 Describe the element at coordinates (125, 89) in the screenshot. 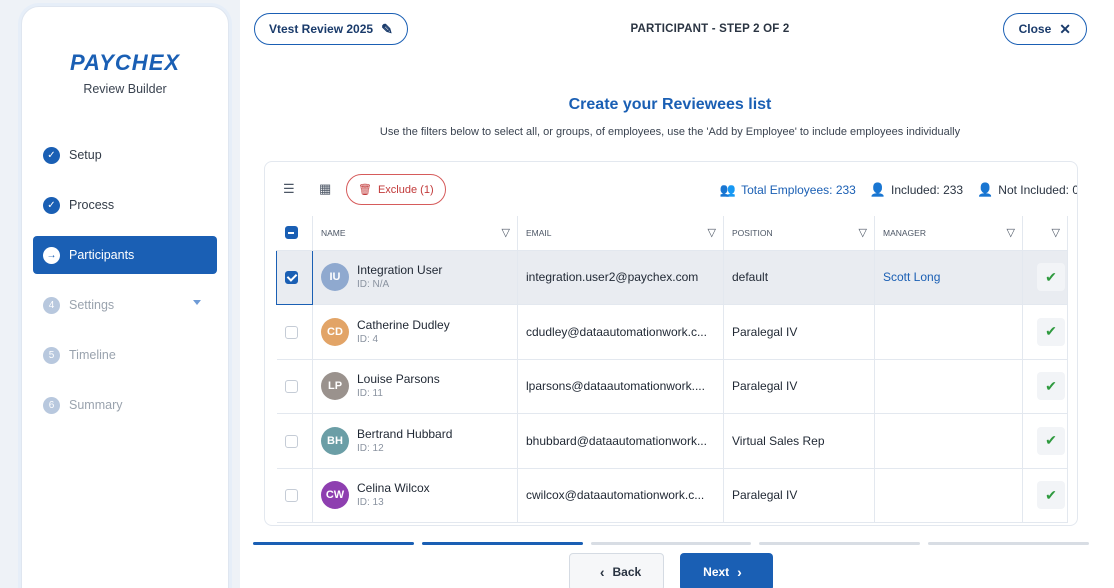

I see `app-subtitle: Review Builder` at that location.